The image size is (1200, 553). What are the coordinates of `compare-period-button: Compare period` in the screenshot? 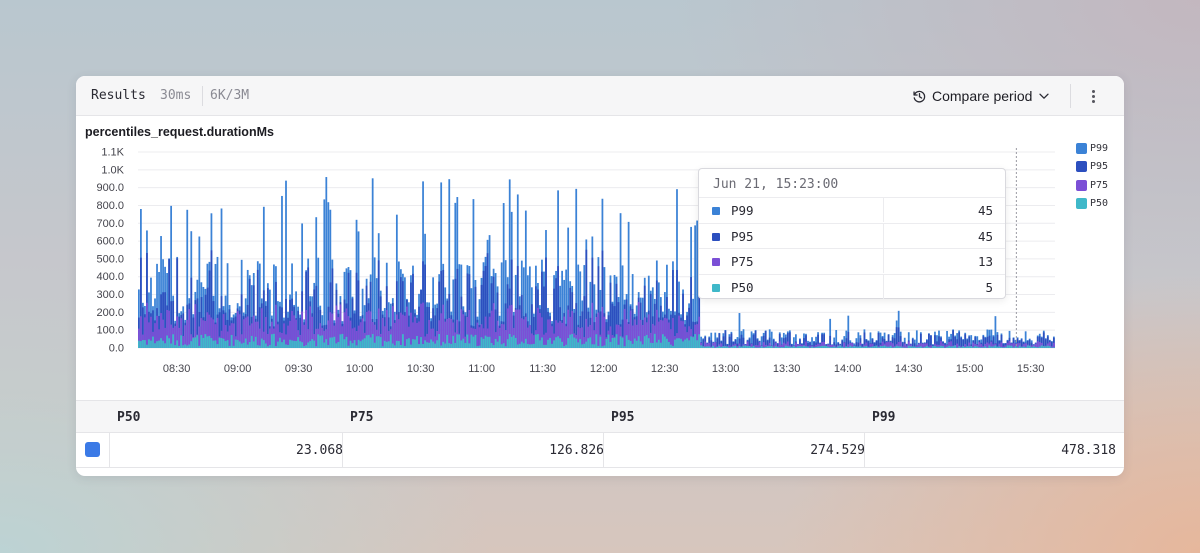 It's located at (981, 96).